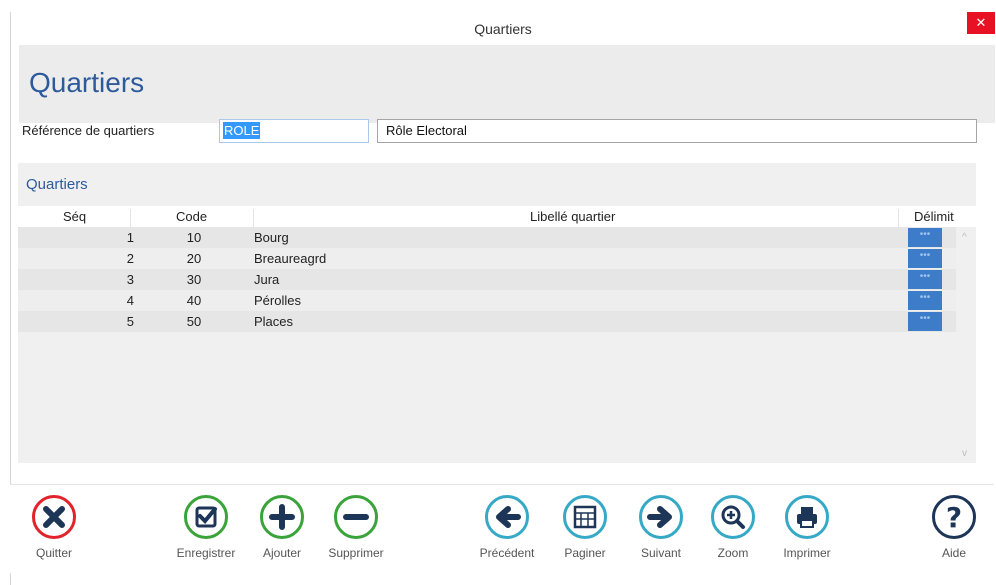 The image size is (996, 585). I want to click on printer-icon, so click(807, 517).